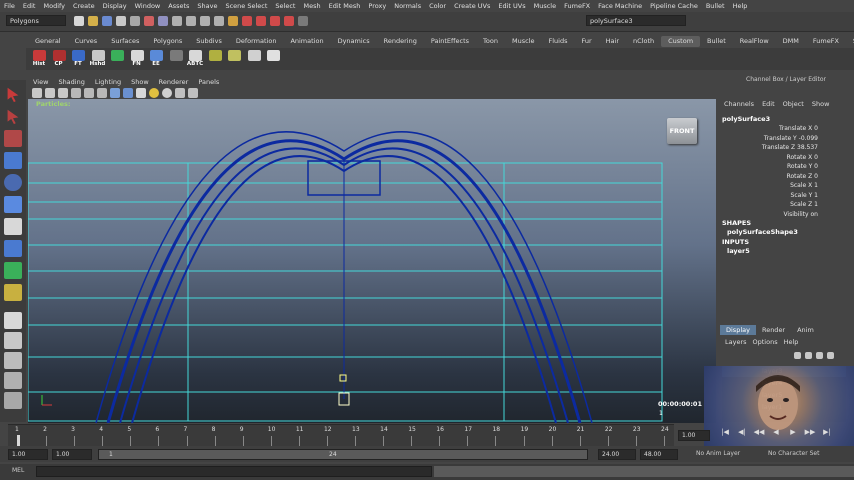 The height and width of the screenshot is (480, 854). Describe the element at coordinates (682, 131) in the screenshot. I see `view-cube: FRONT` at that location.